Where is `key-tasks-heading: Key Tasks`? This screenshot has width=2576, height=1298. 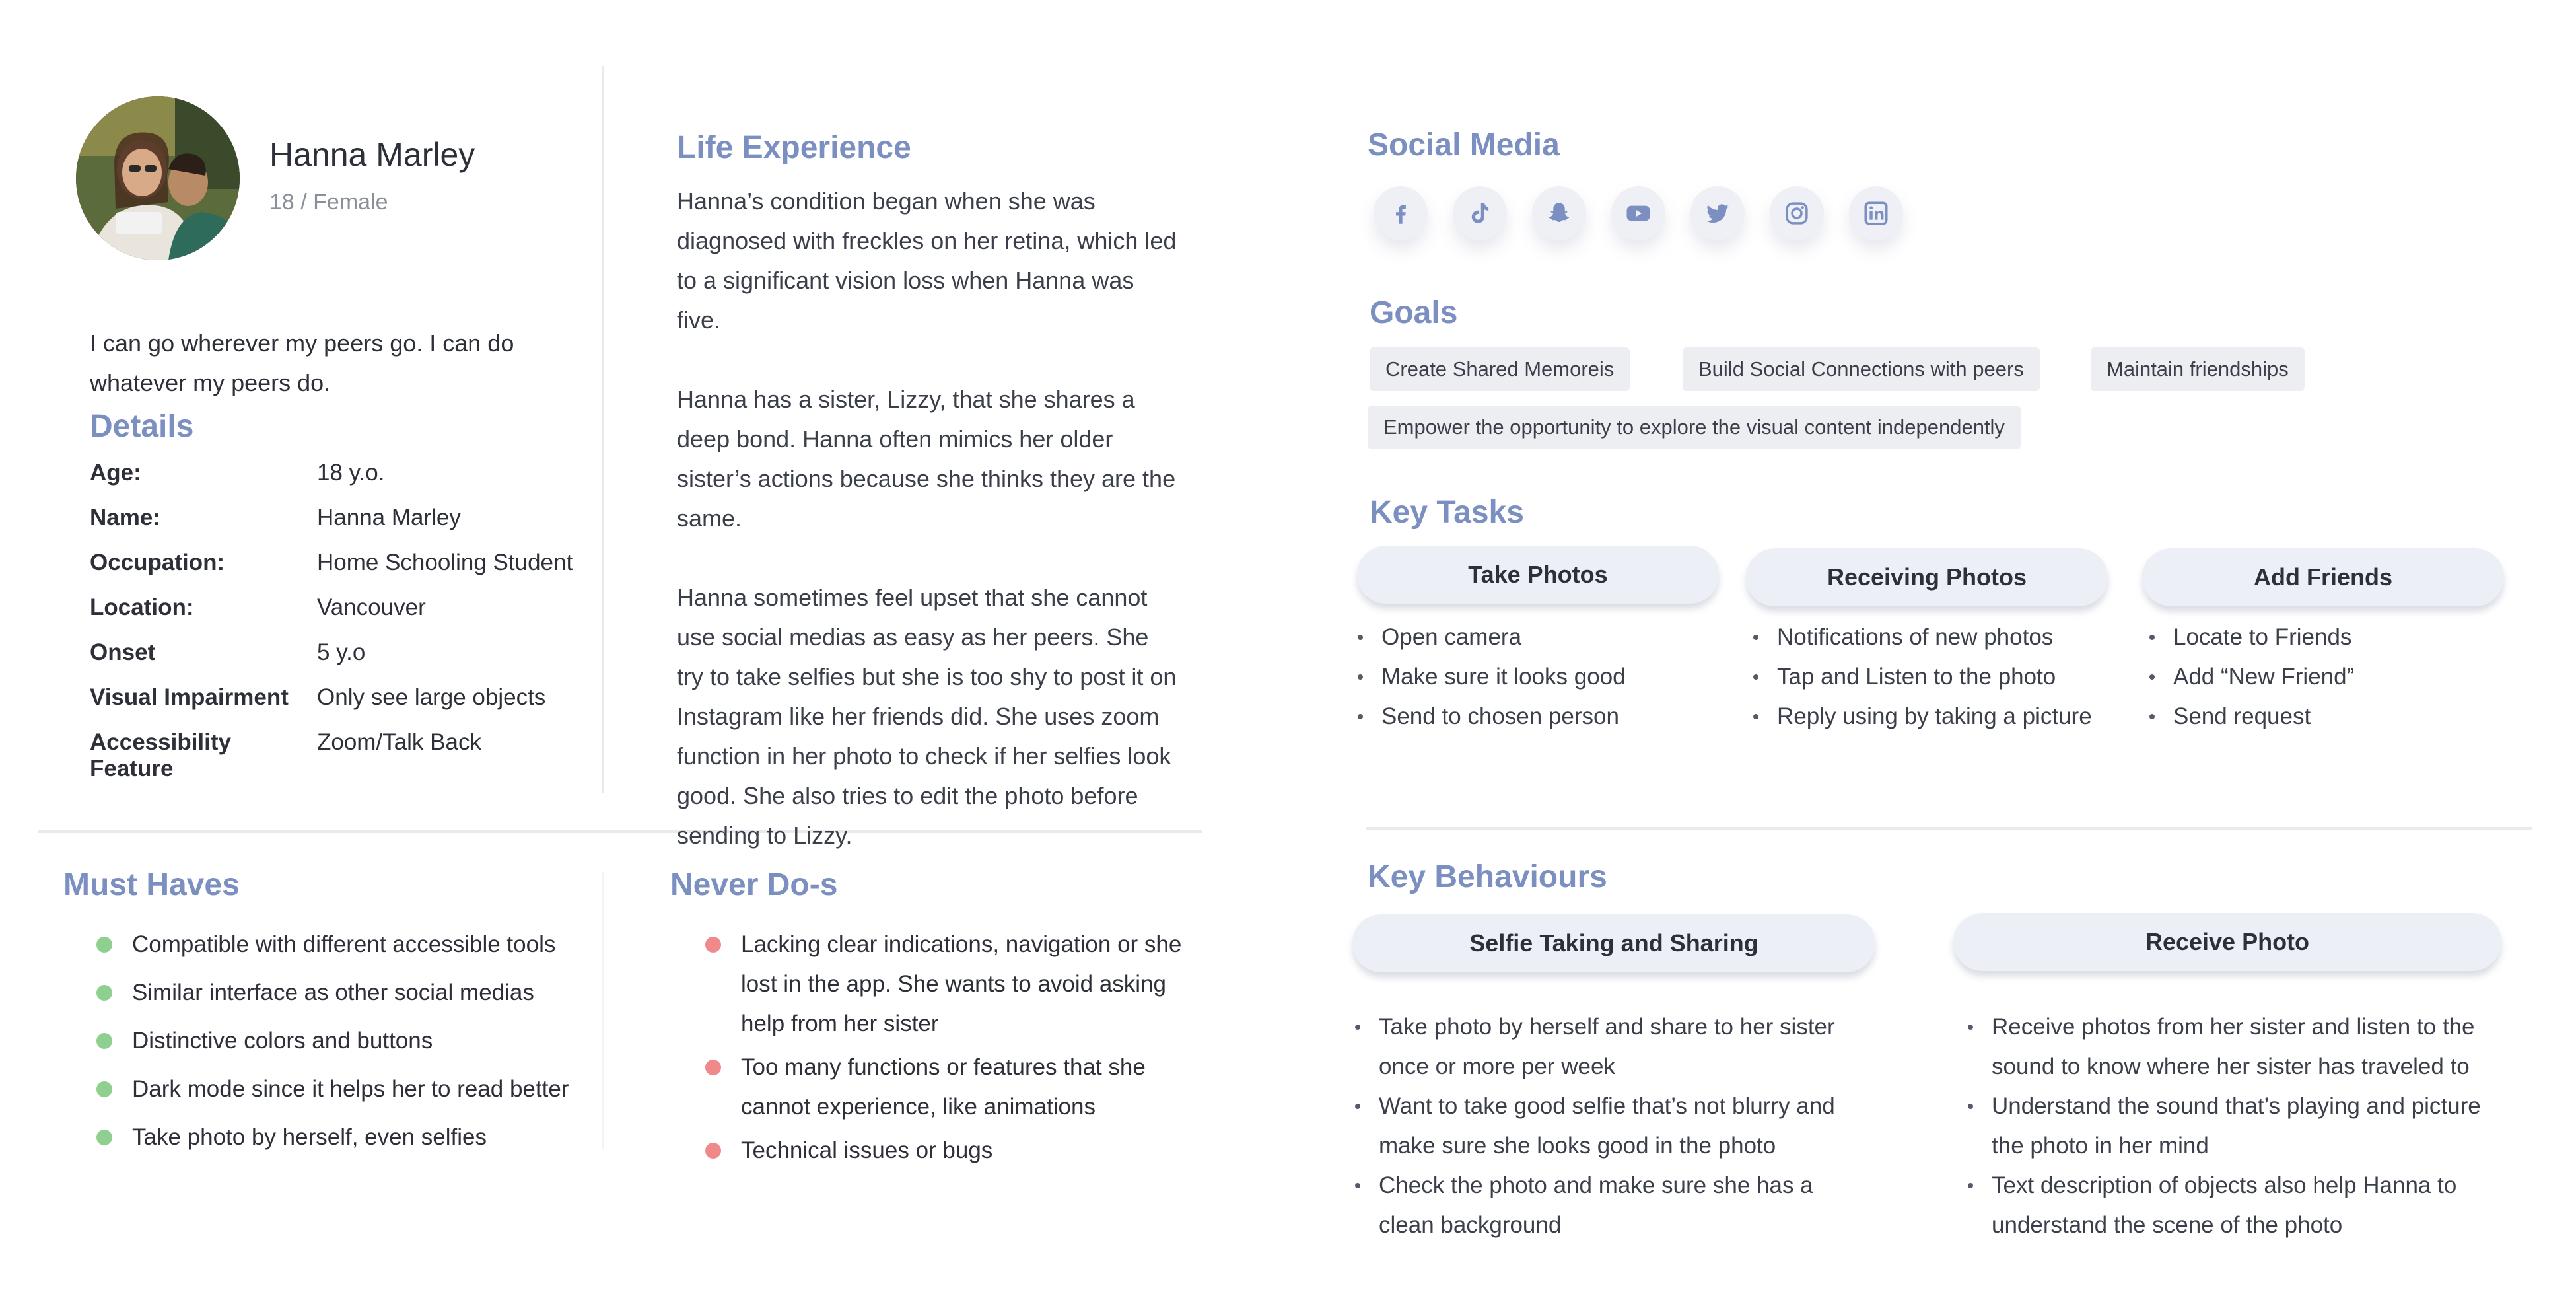 key-tasks-heading: Key Tasks is located at coordinates (1447, 513).